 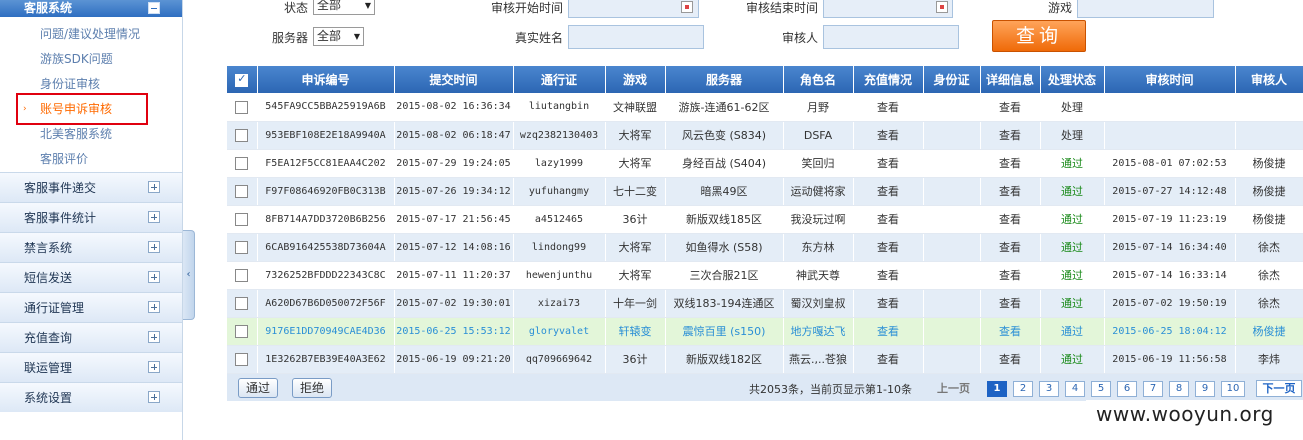 I want to click on page-link: 1, so click(x=997, y=389).